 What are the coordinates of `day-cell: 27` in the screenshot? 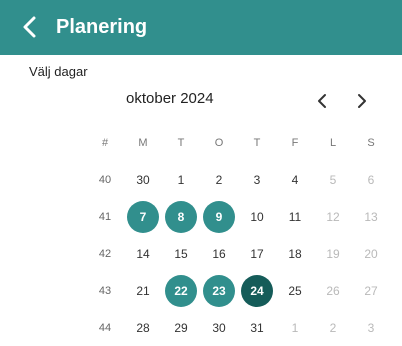 It's located at (371, 290).